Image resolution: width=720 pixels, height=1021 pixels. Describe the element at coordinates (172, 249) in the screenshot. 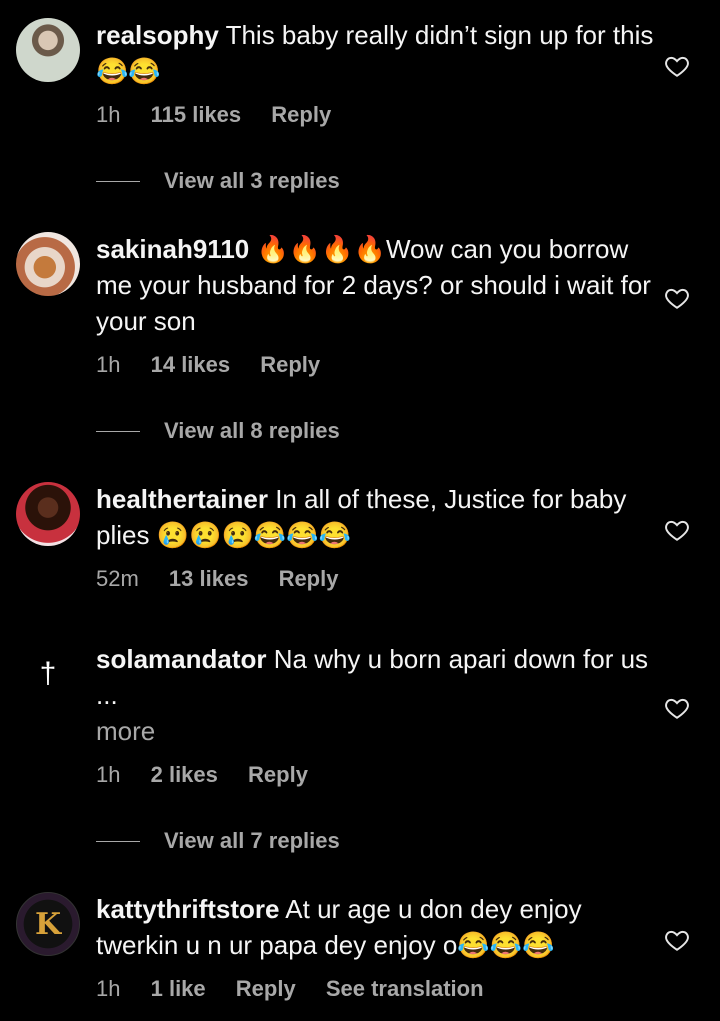

I see `comment-username: sakinah9110` at that location.